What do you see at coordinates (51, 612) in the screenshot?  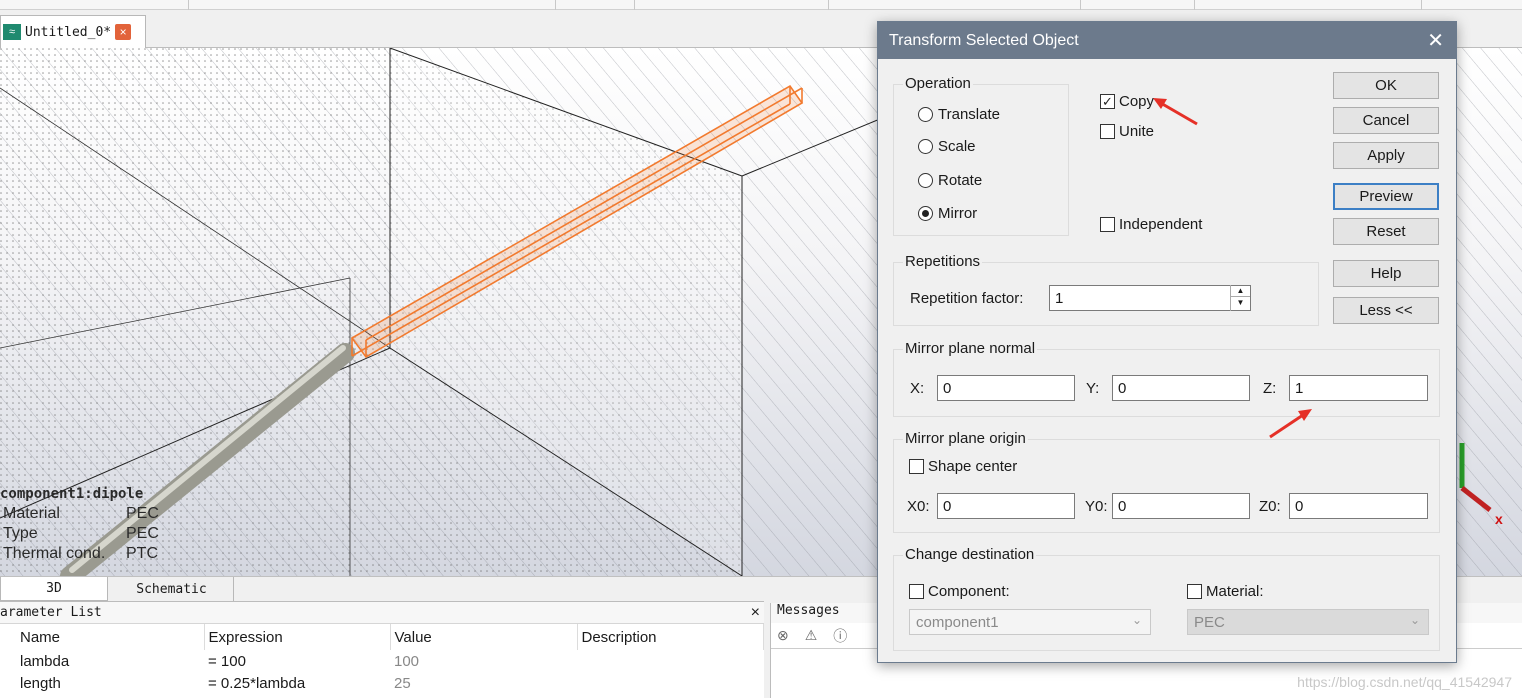 I see `parameter-list-title: arameter List` at bounding box center [51, 612].